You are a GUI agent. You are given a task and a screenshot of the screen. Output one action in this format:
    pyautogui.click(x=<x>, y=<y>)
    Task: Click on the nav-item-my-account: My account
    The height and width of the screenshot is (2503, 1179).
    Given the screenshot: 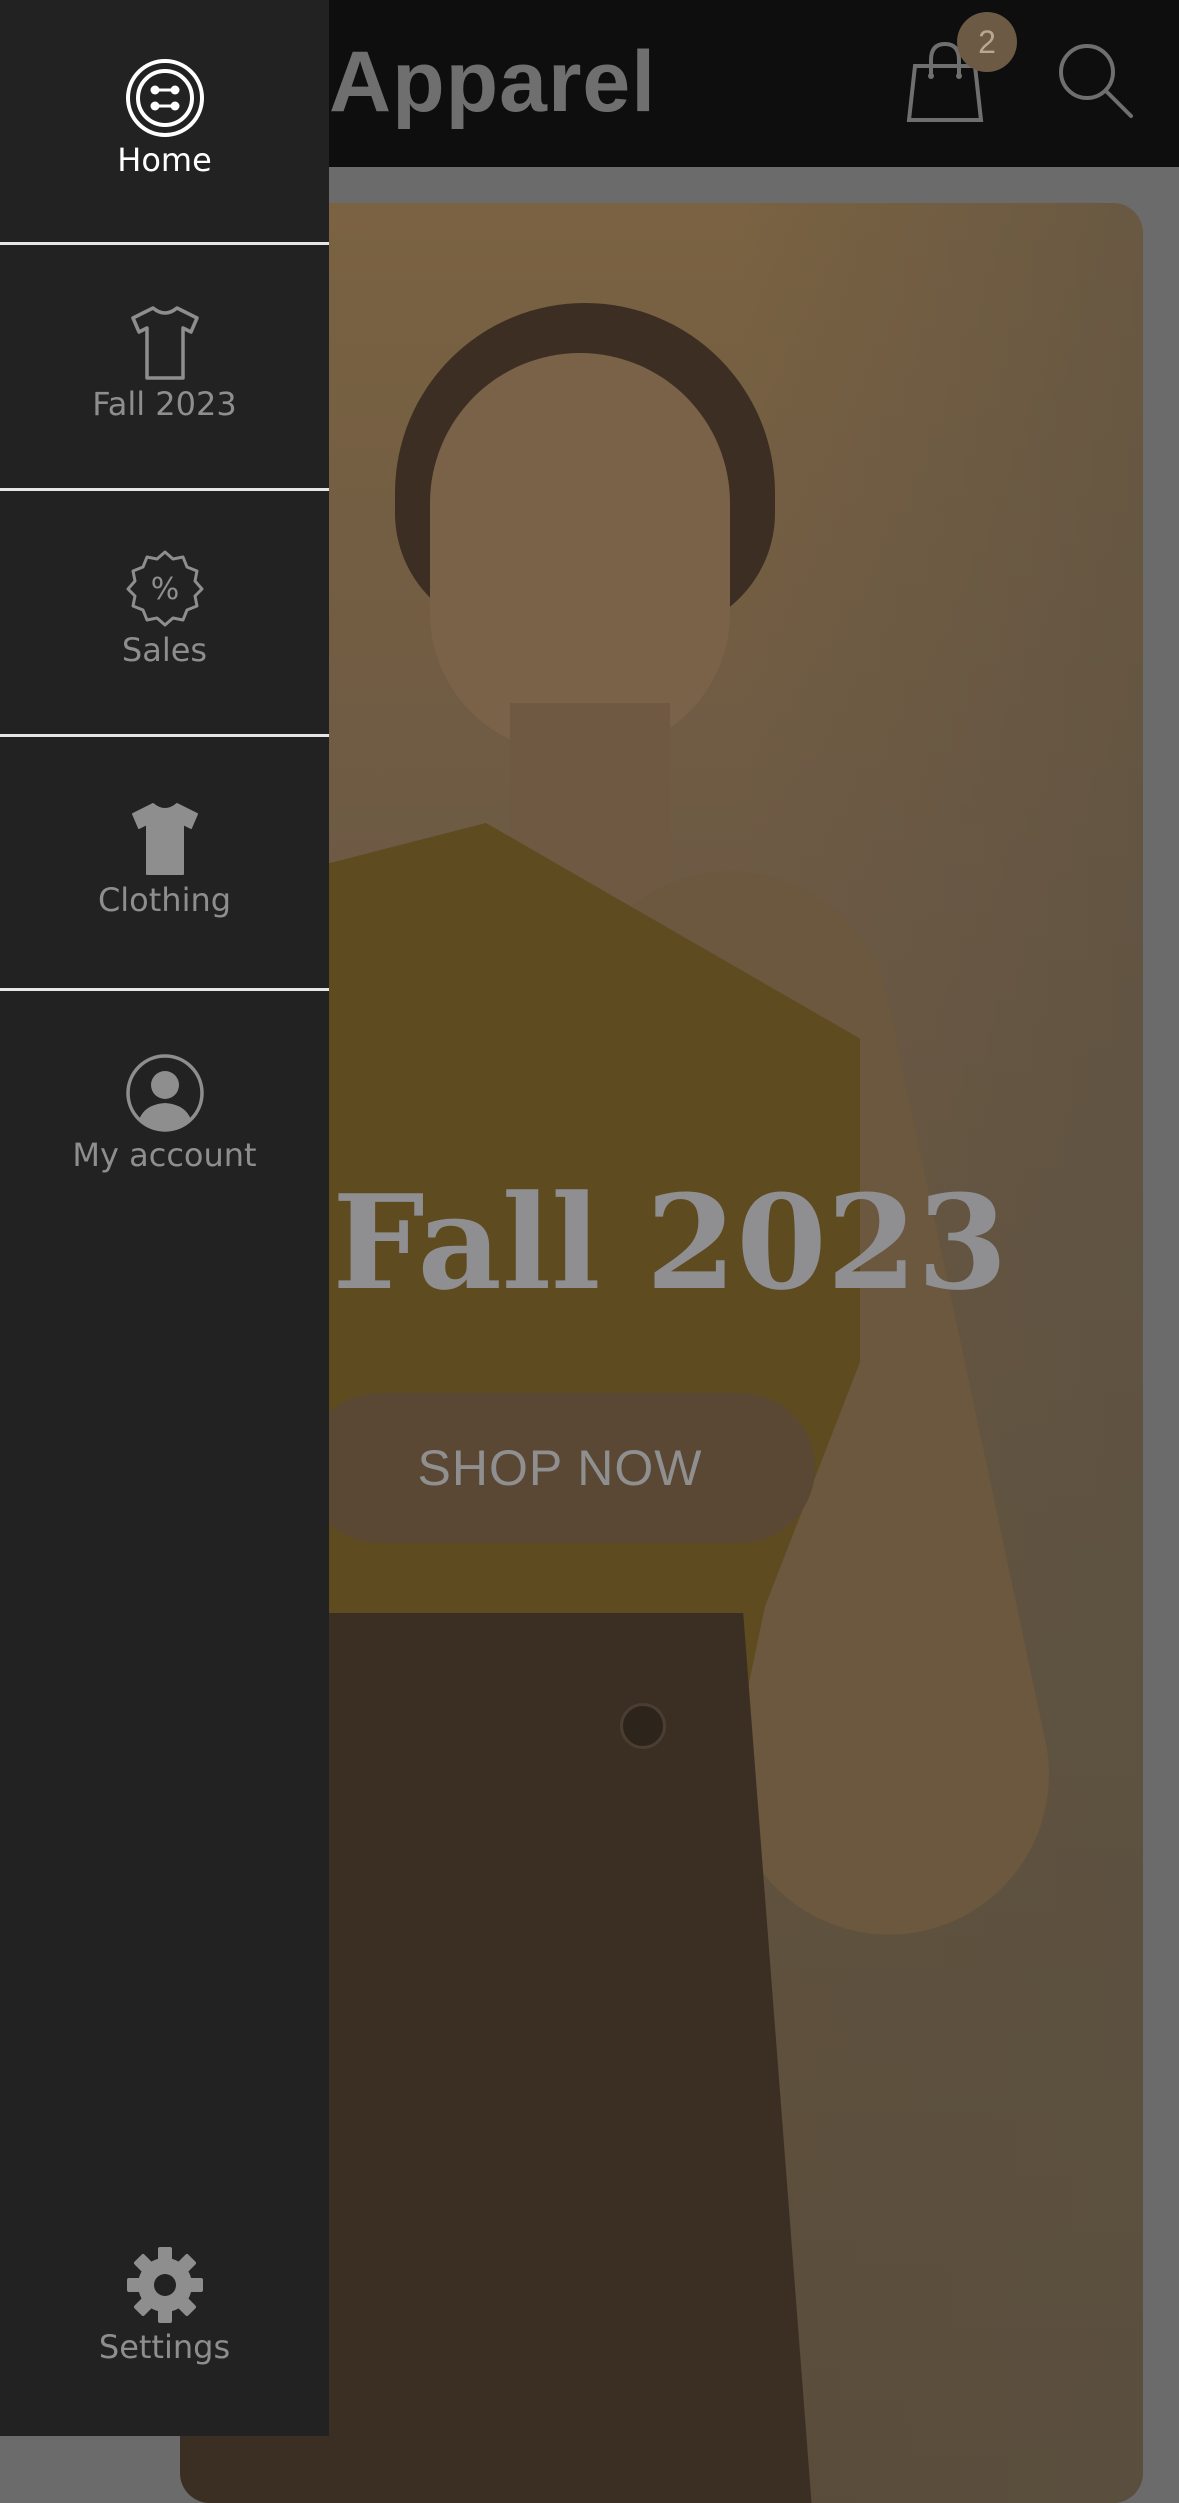 What is the action you would take?
    pyautogui.click(x=164, y=1114)
    